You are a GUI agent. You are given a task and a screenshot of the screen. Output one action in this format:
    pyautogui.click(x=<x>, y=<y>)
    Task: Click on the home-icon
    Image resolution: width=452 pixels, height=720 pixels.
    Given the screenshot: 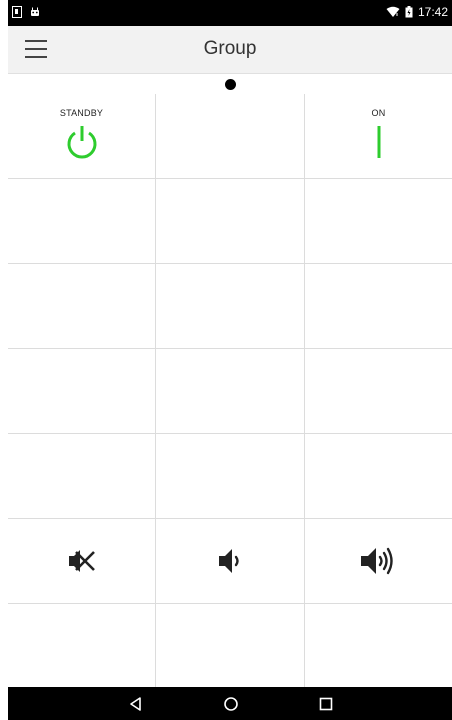 What is the action you would take?
    pyautogui.click(x=231, y=704)
    